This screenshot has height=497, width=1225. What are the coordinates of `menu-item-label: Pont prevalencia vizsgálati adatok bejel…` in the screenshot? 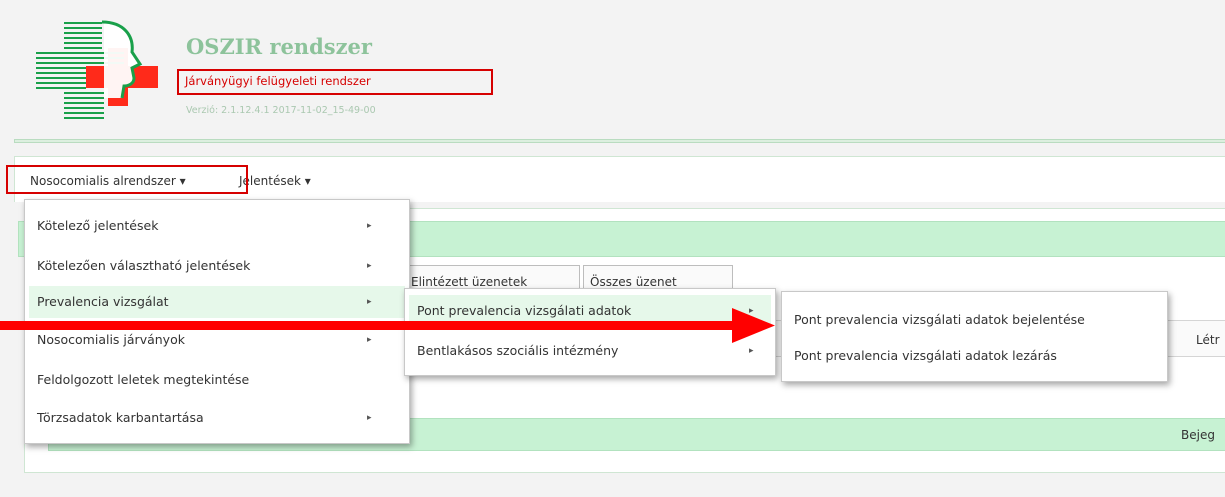 It's located at (939, 319).